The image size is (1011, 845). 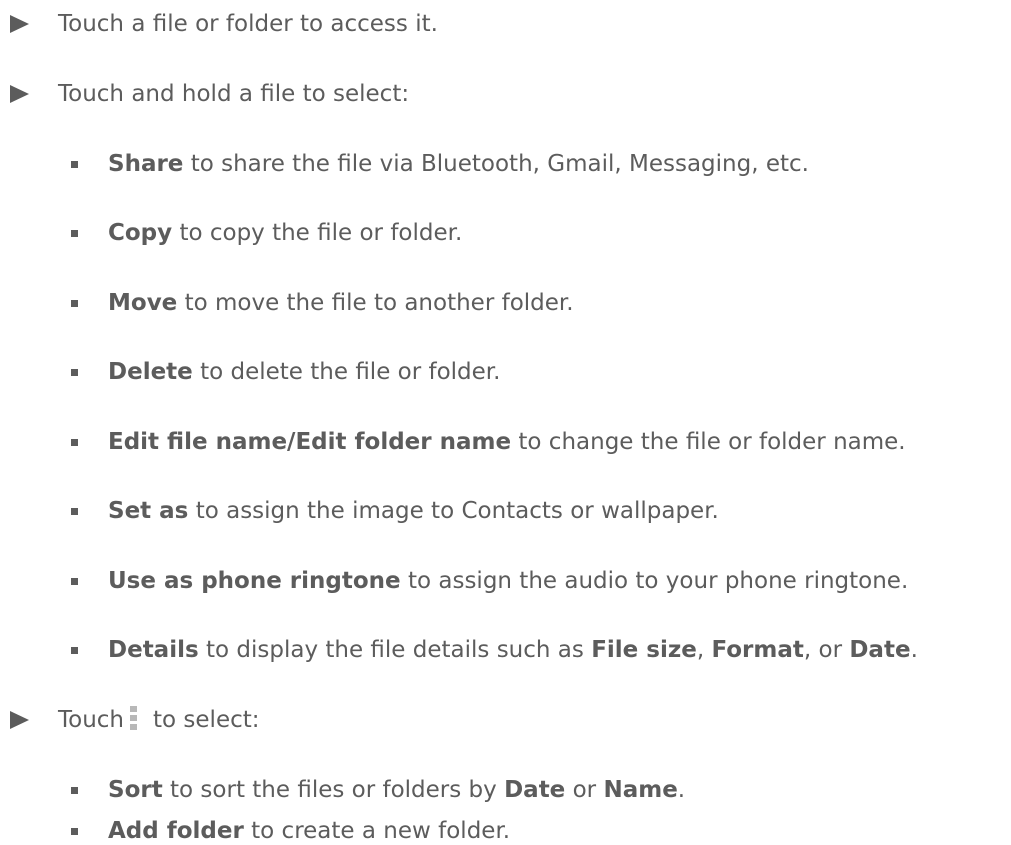 I want to click on item-text: Delete to delete the file or folder., so click(x=304, y=372).